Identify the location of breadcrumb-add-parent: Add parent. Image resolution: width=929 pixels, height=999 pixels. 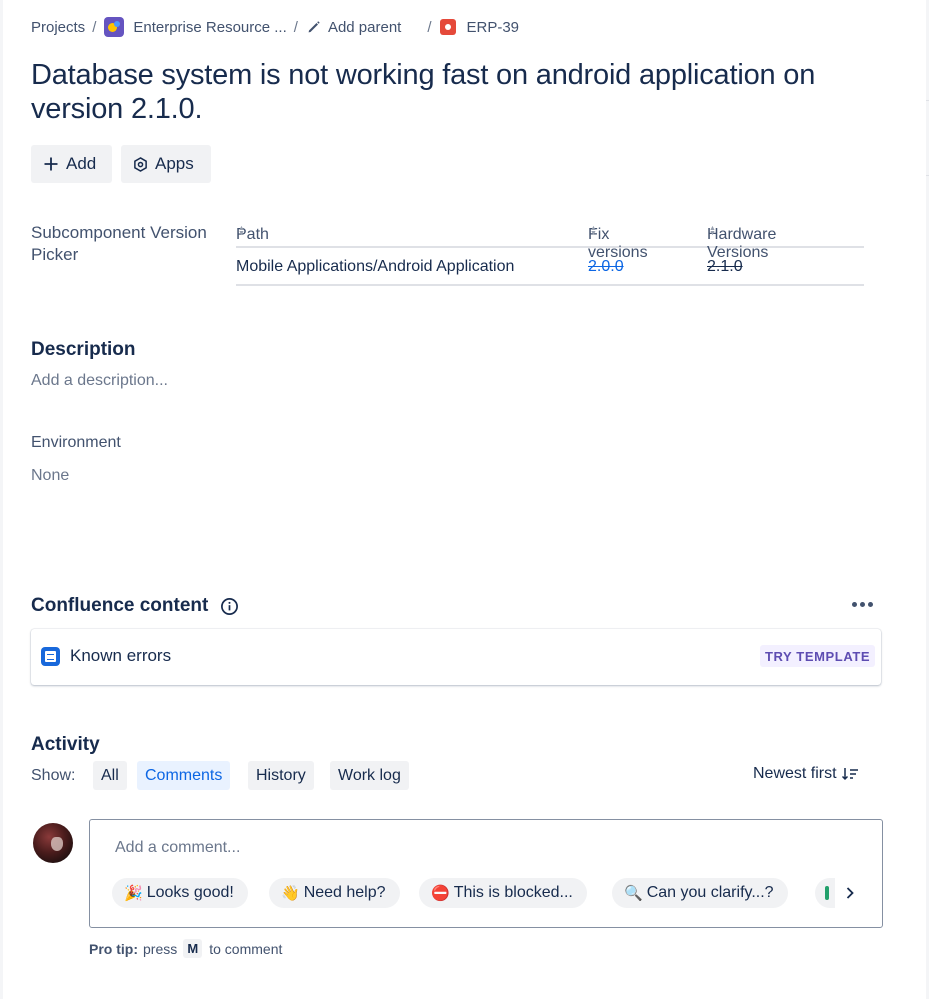
(364, 27).